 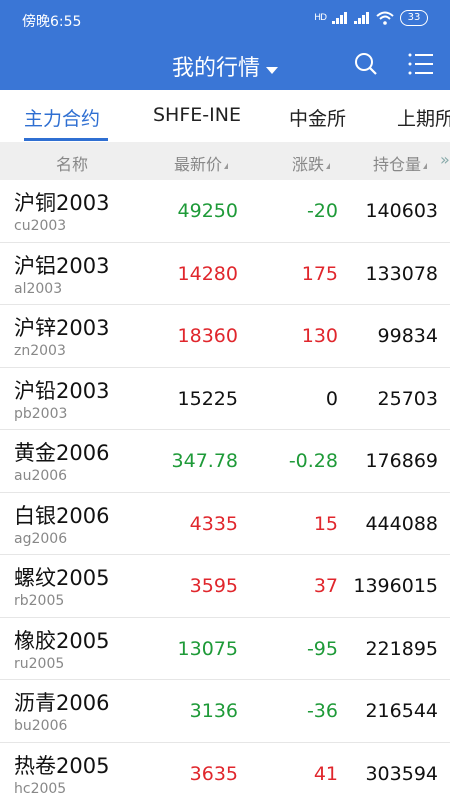 What do you see at coordinates (41, 726) in the screenshot?
I see `contract-code: bu2006` at bounding box center [41, 726].